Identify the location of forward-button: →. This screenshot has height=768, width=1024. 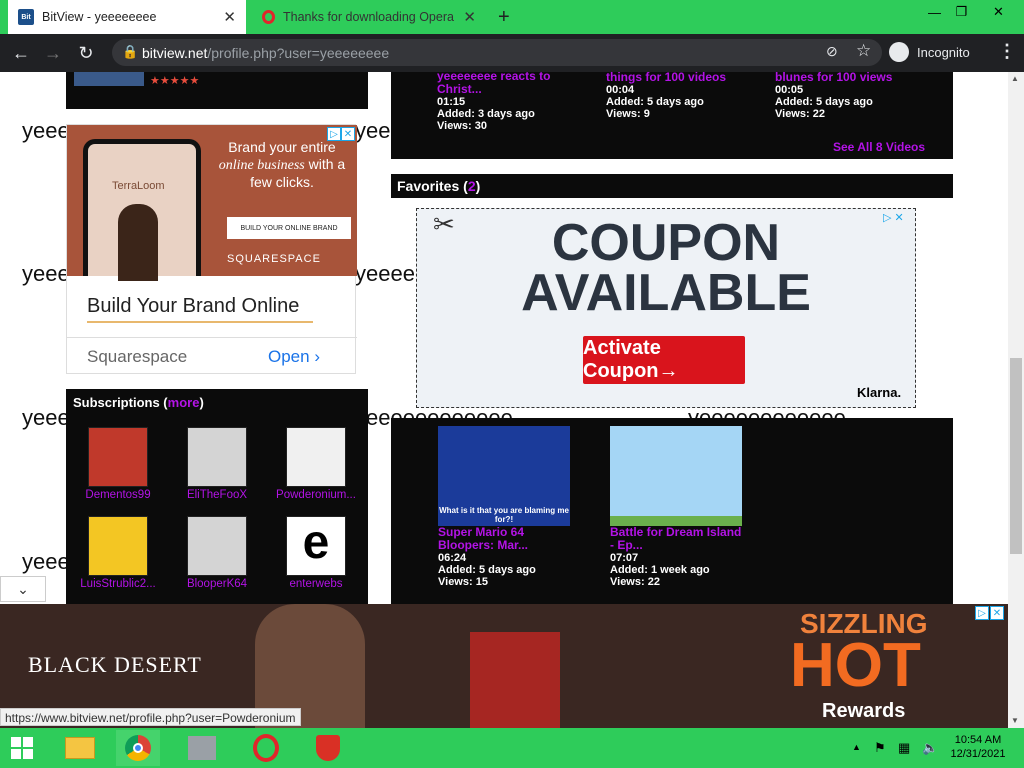
(53, 53).